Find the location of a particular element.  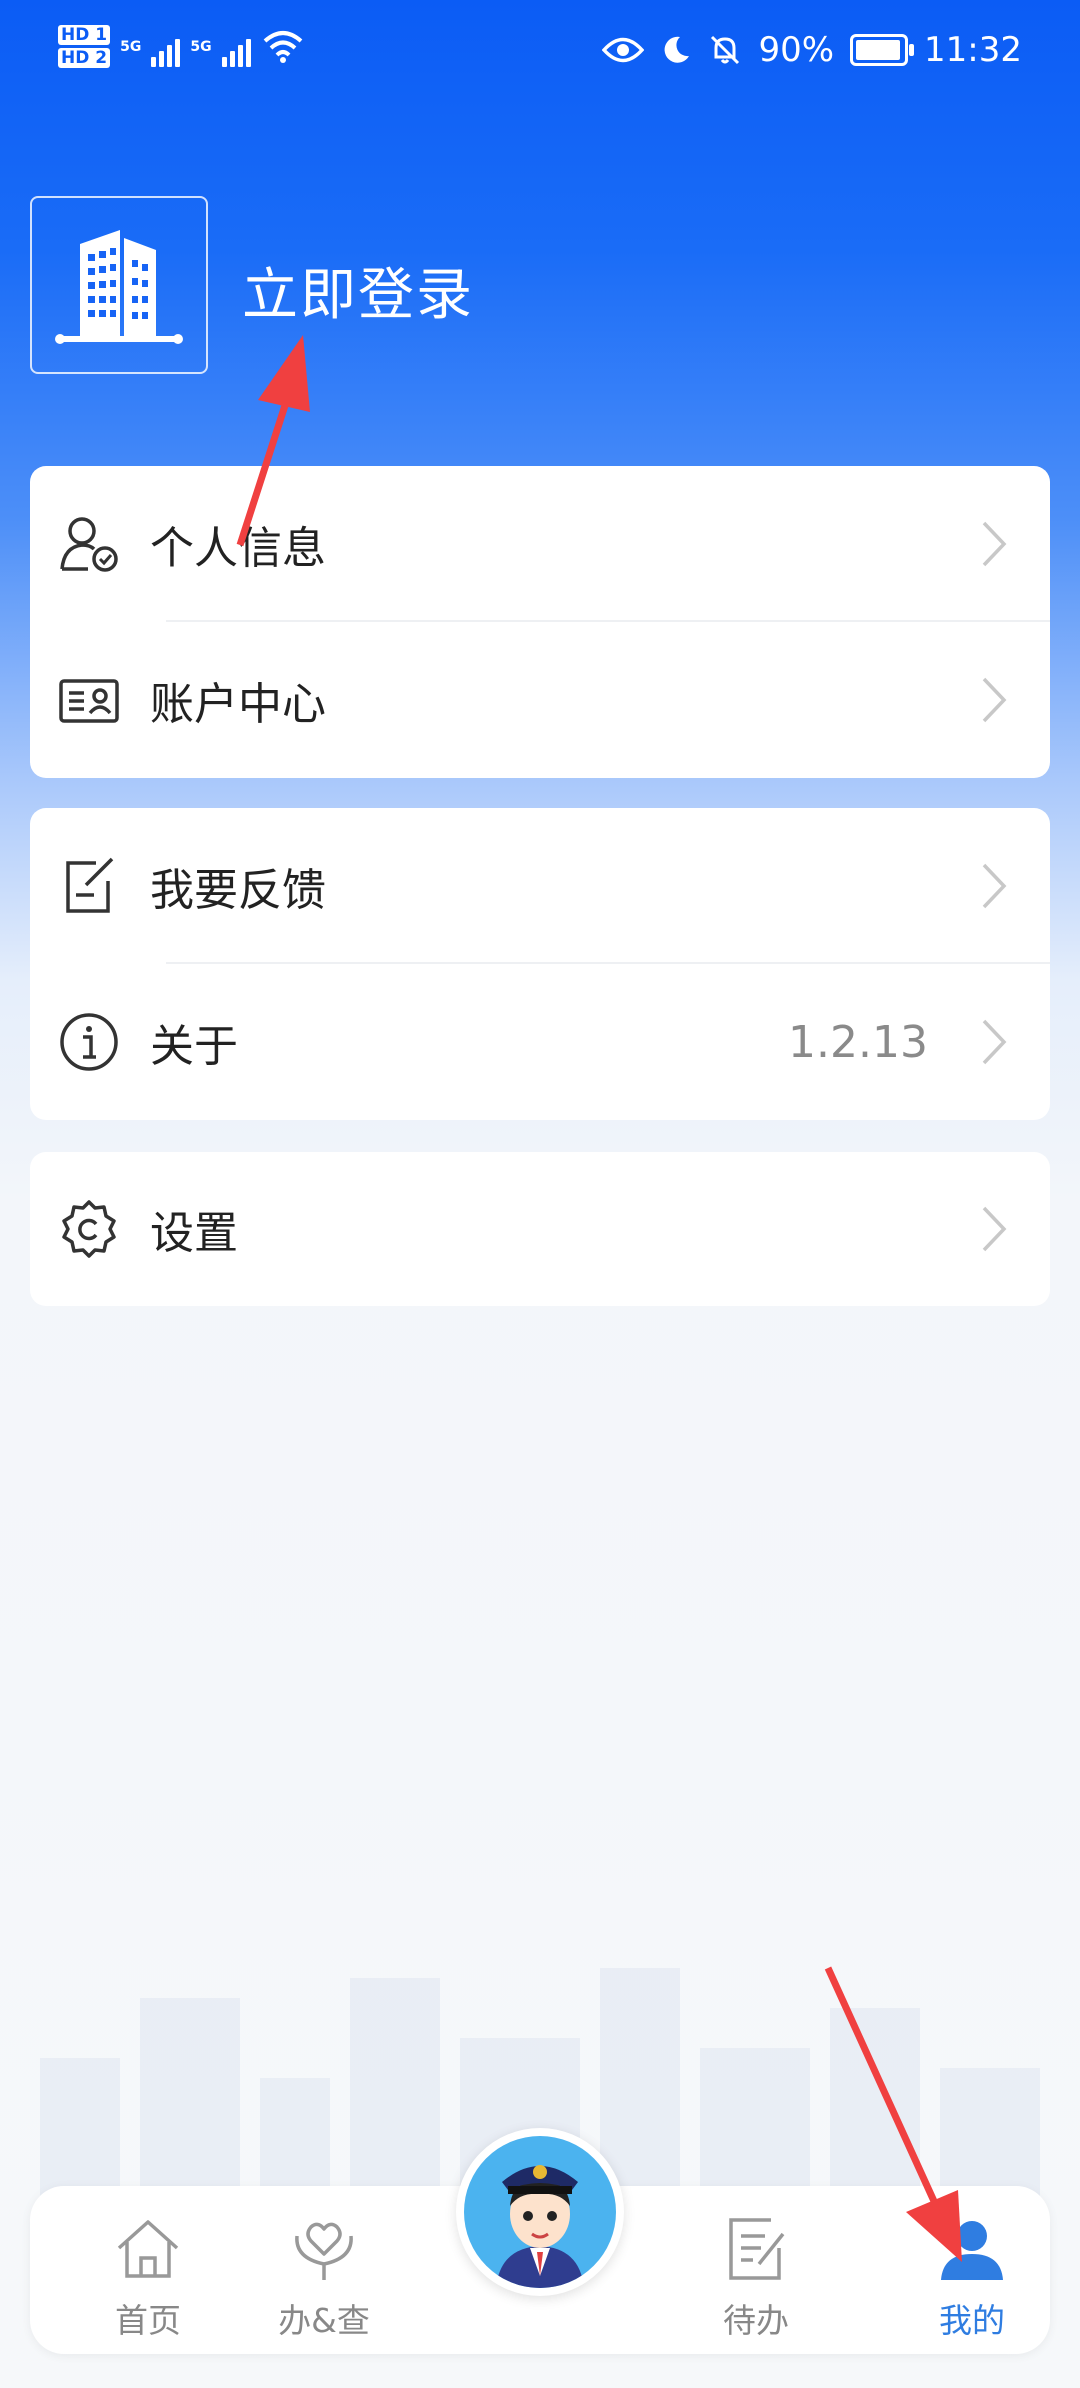

nav-mine: 我的 is located at coordinates (972, 2270).